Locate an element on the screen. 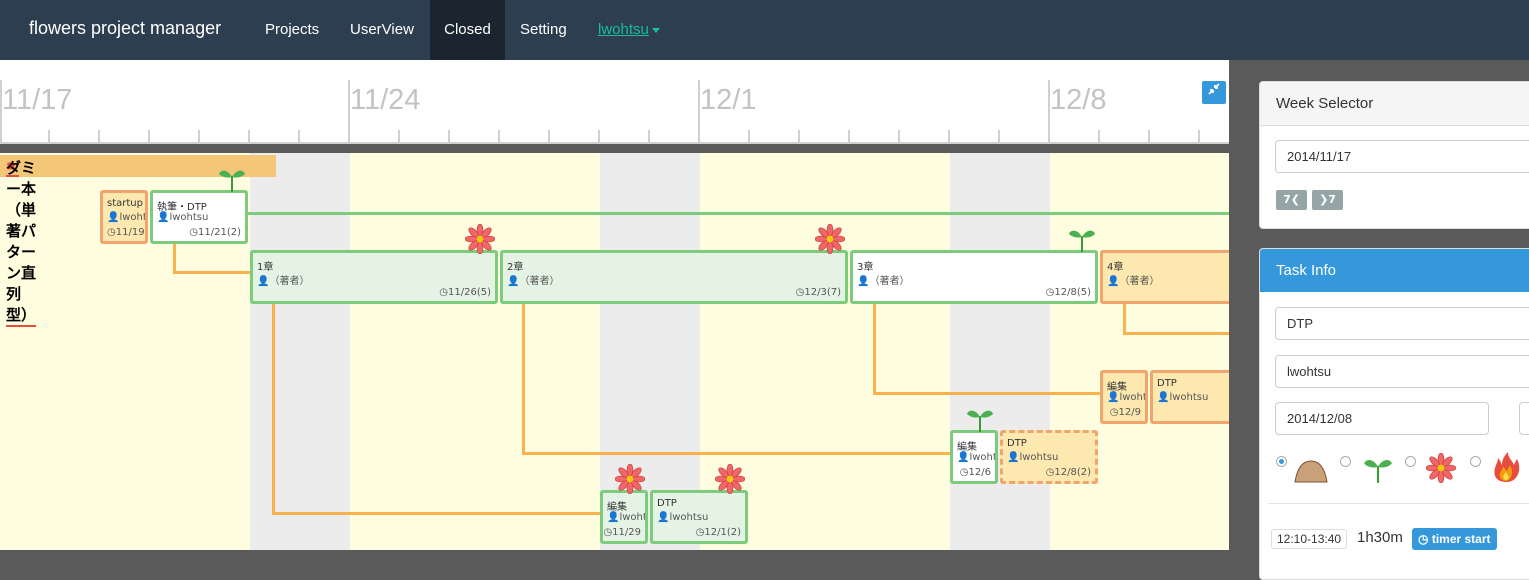  nav-setting: Setting is located at coordinates (543, 30).